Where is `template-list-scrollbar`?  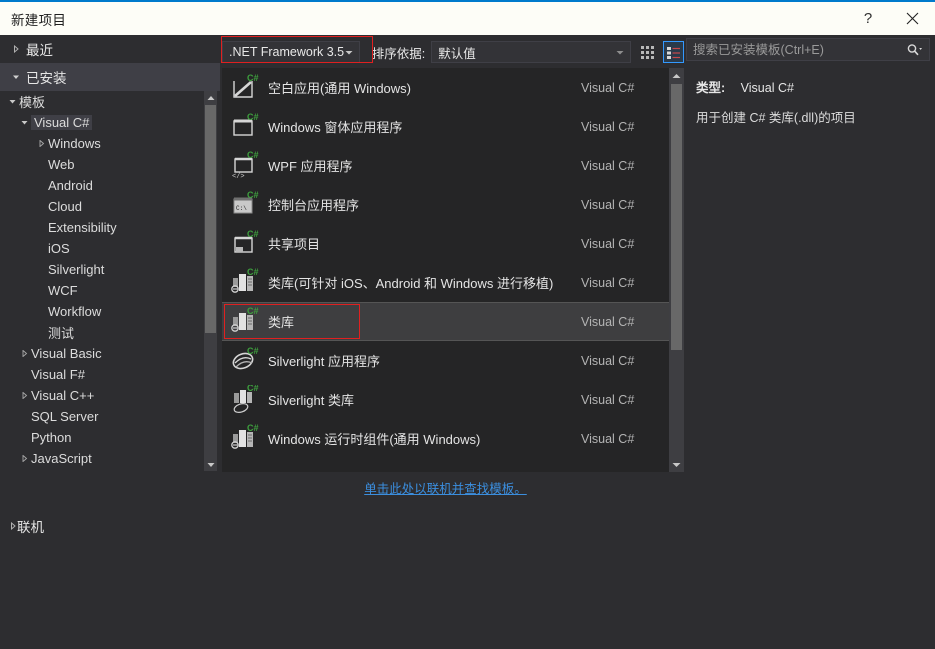
template-list-scrollbar is located at coordinates (676, 270).